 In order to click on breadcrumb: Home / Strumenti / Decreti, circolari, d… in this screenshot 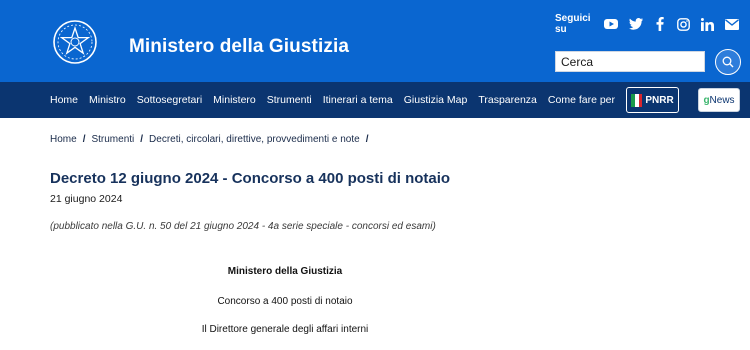, I will do `click(212, 139)`.